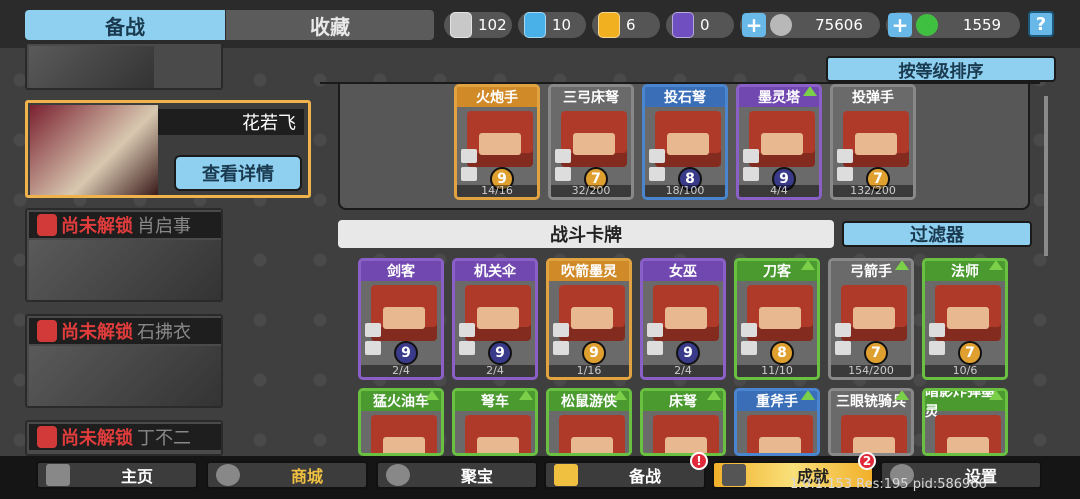 The image size is (1080, 499). I want to click on nav-label: 聚宝, so click(476, 476).